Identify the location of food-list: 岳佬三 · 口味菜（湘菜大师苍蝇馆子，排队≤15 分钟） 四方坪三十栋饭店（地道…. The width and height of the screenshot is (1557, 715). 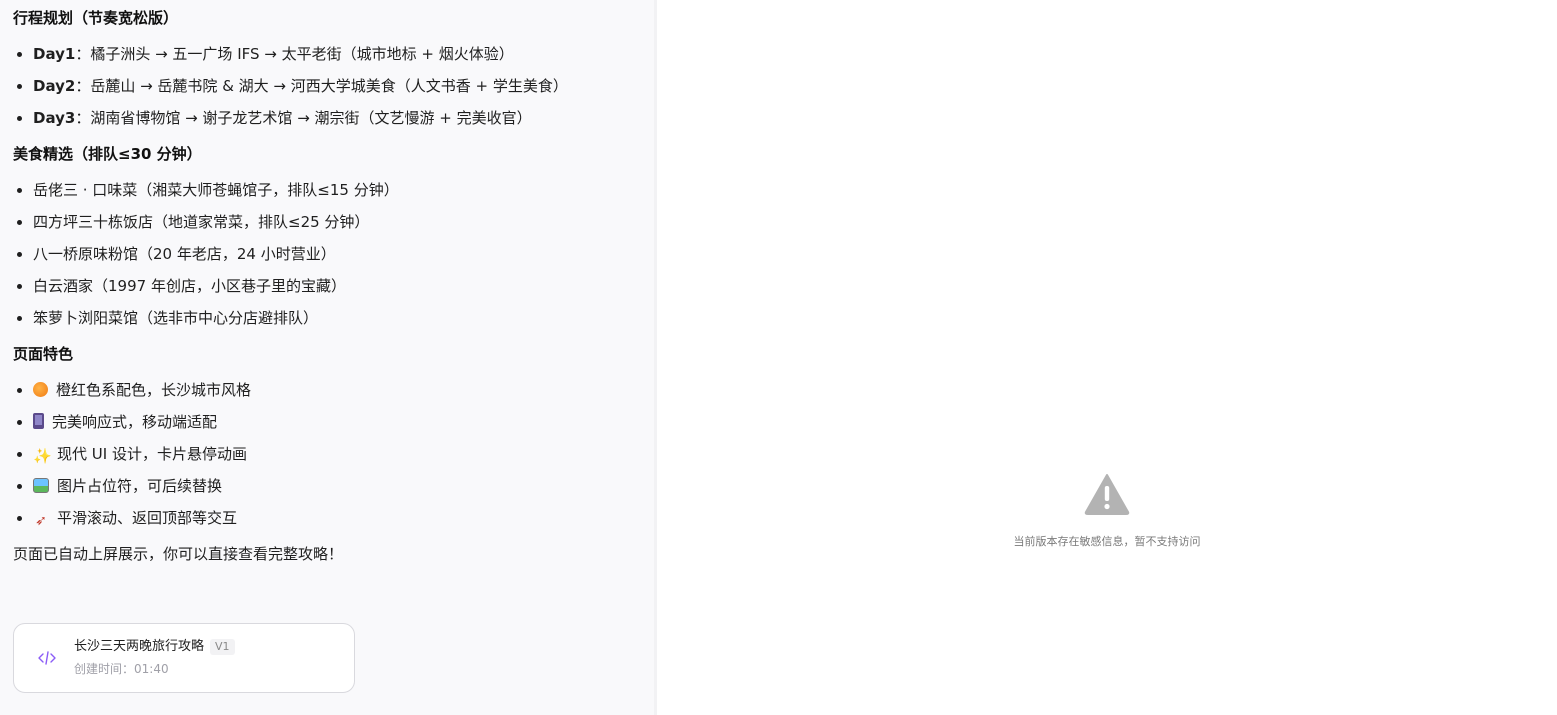
(333, 254).